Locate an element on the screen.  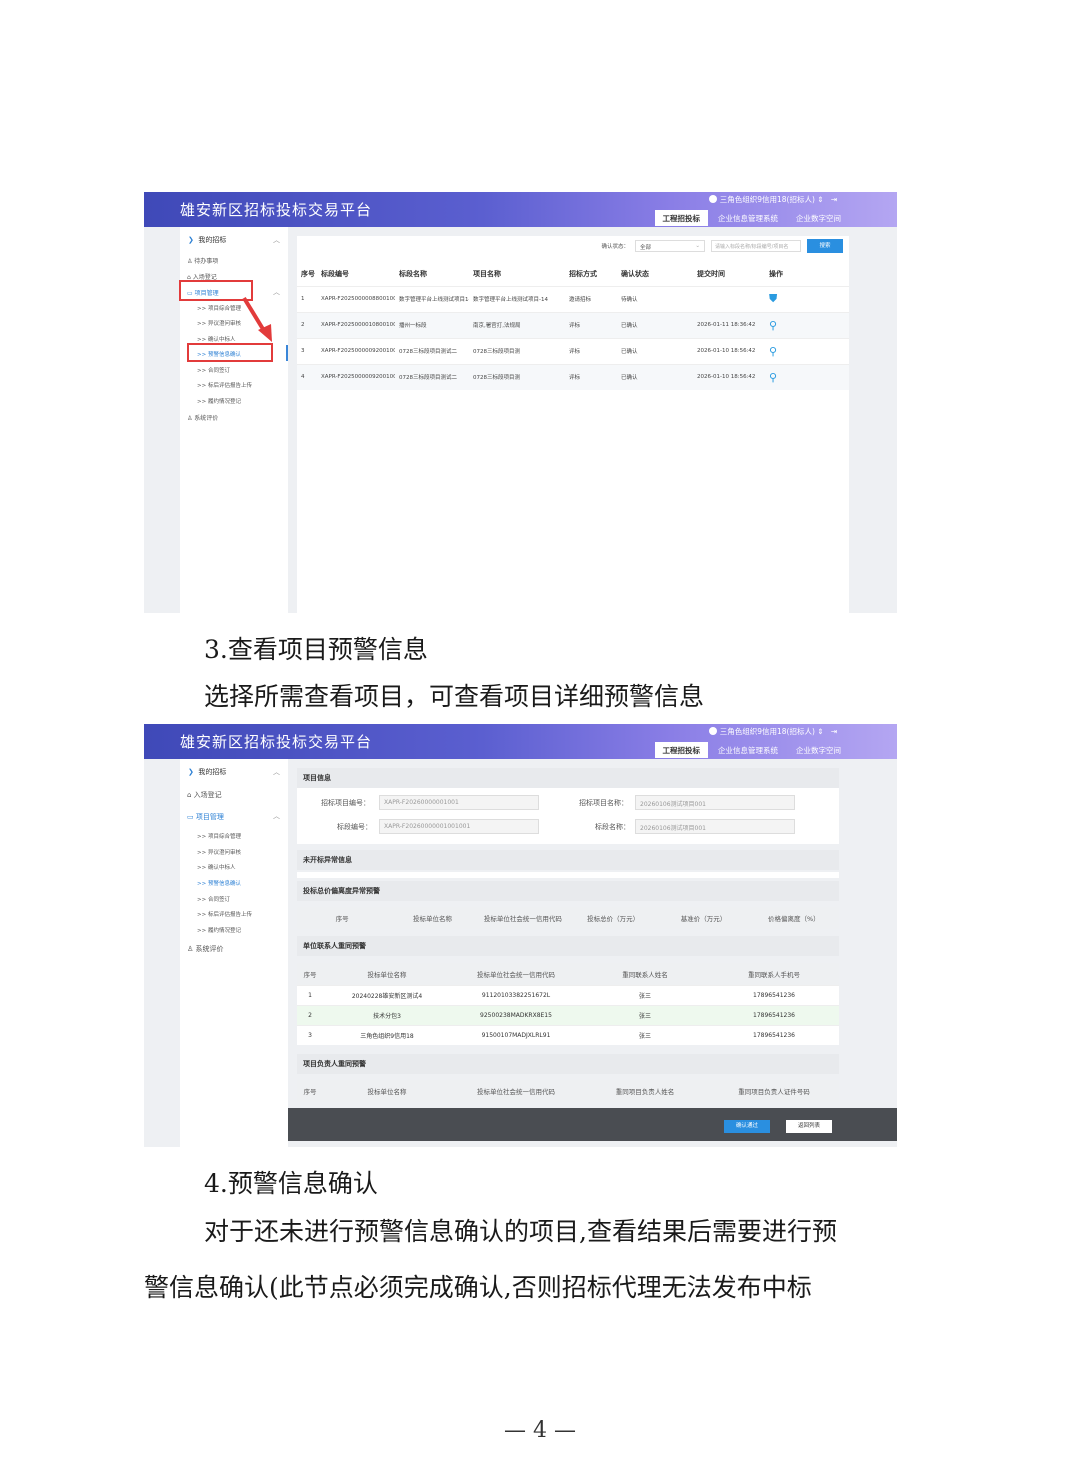
highlight-box-warning-confirm is located at coordinates (230, 352).